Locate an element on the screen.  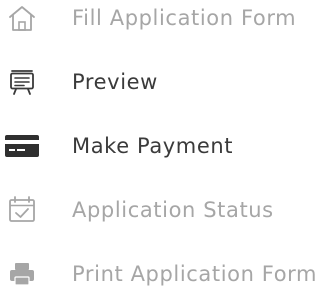
menu-item-label: Print Application Form is located at coordinates (195, 274).